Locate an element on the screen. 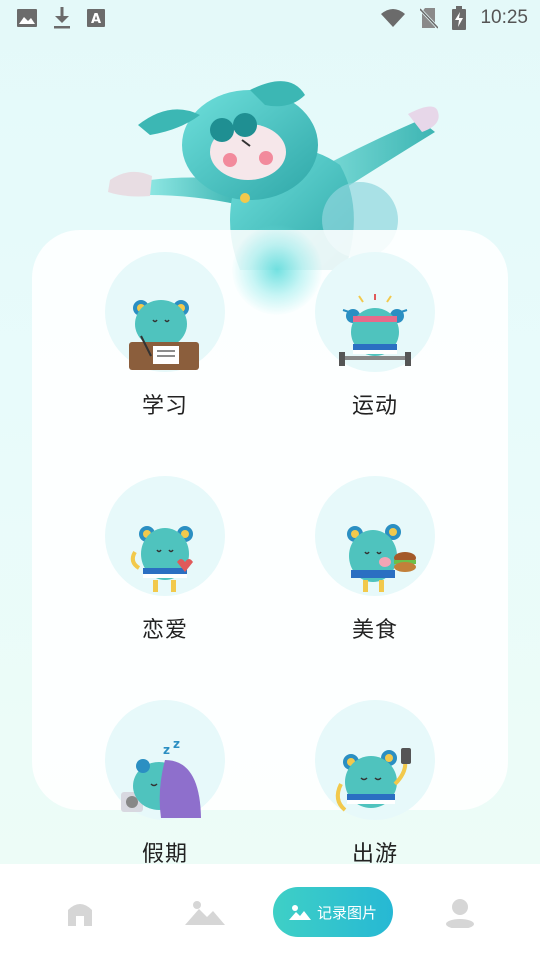 This screenshot has width=540, height=960. category-love-circle is located at coordinates (165, 536).